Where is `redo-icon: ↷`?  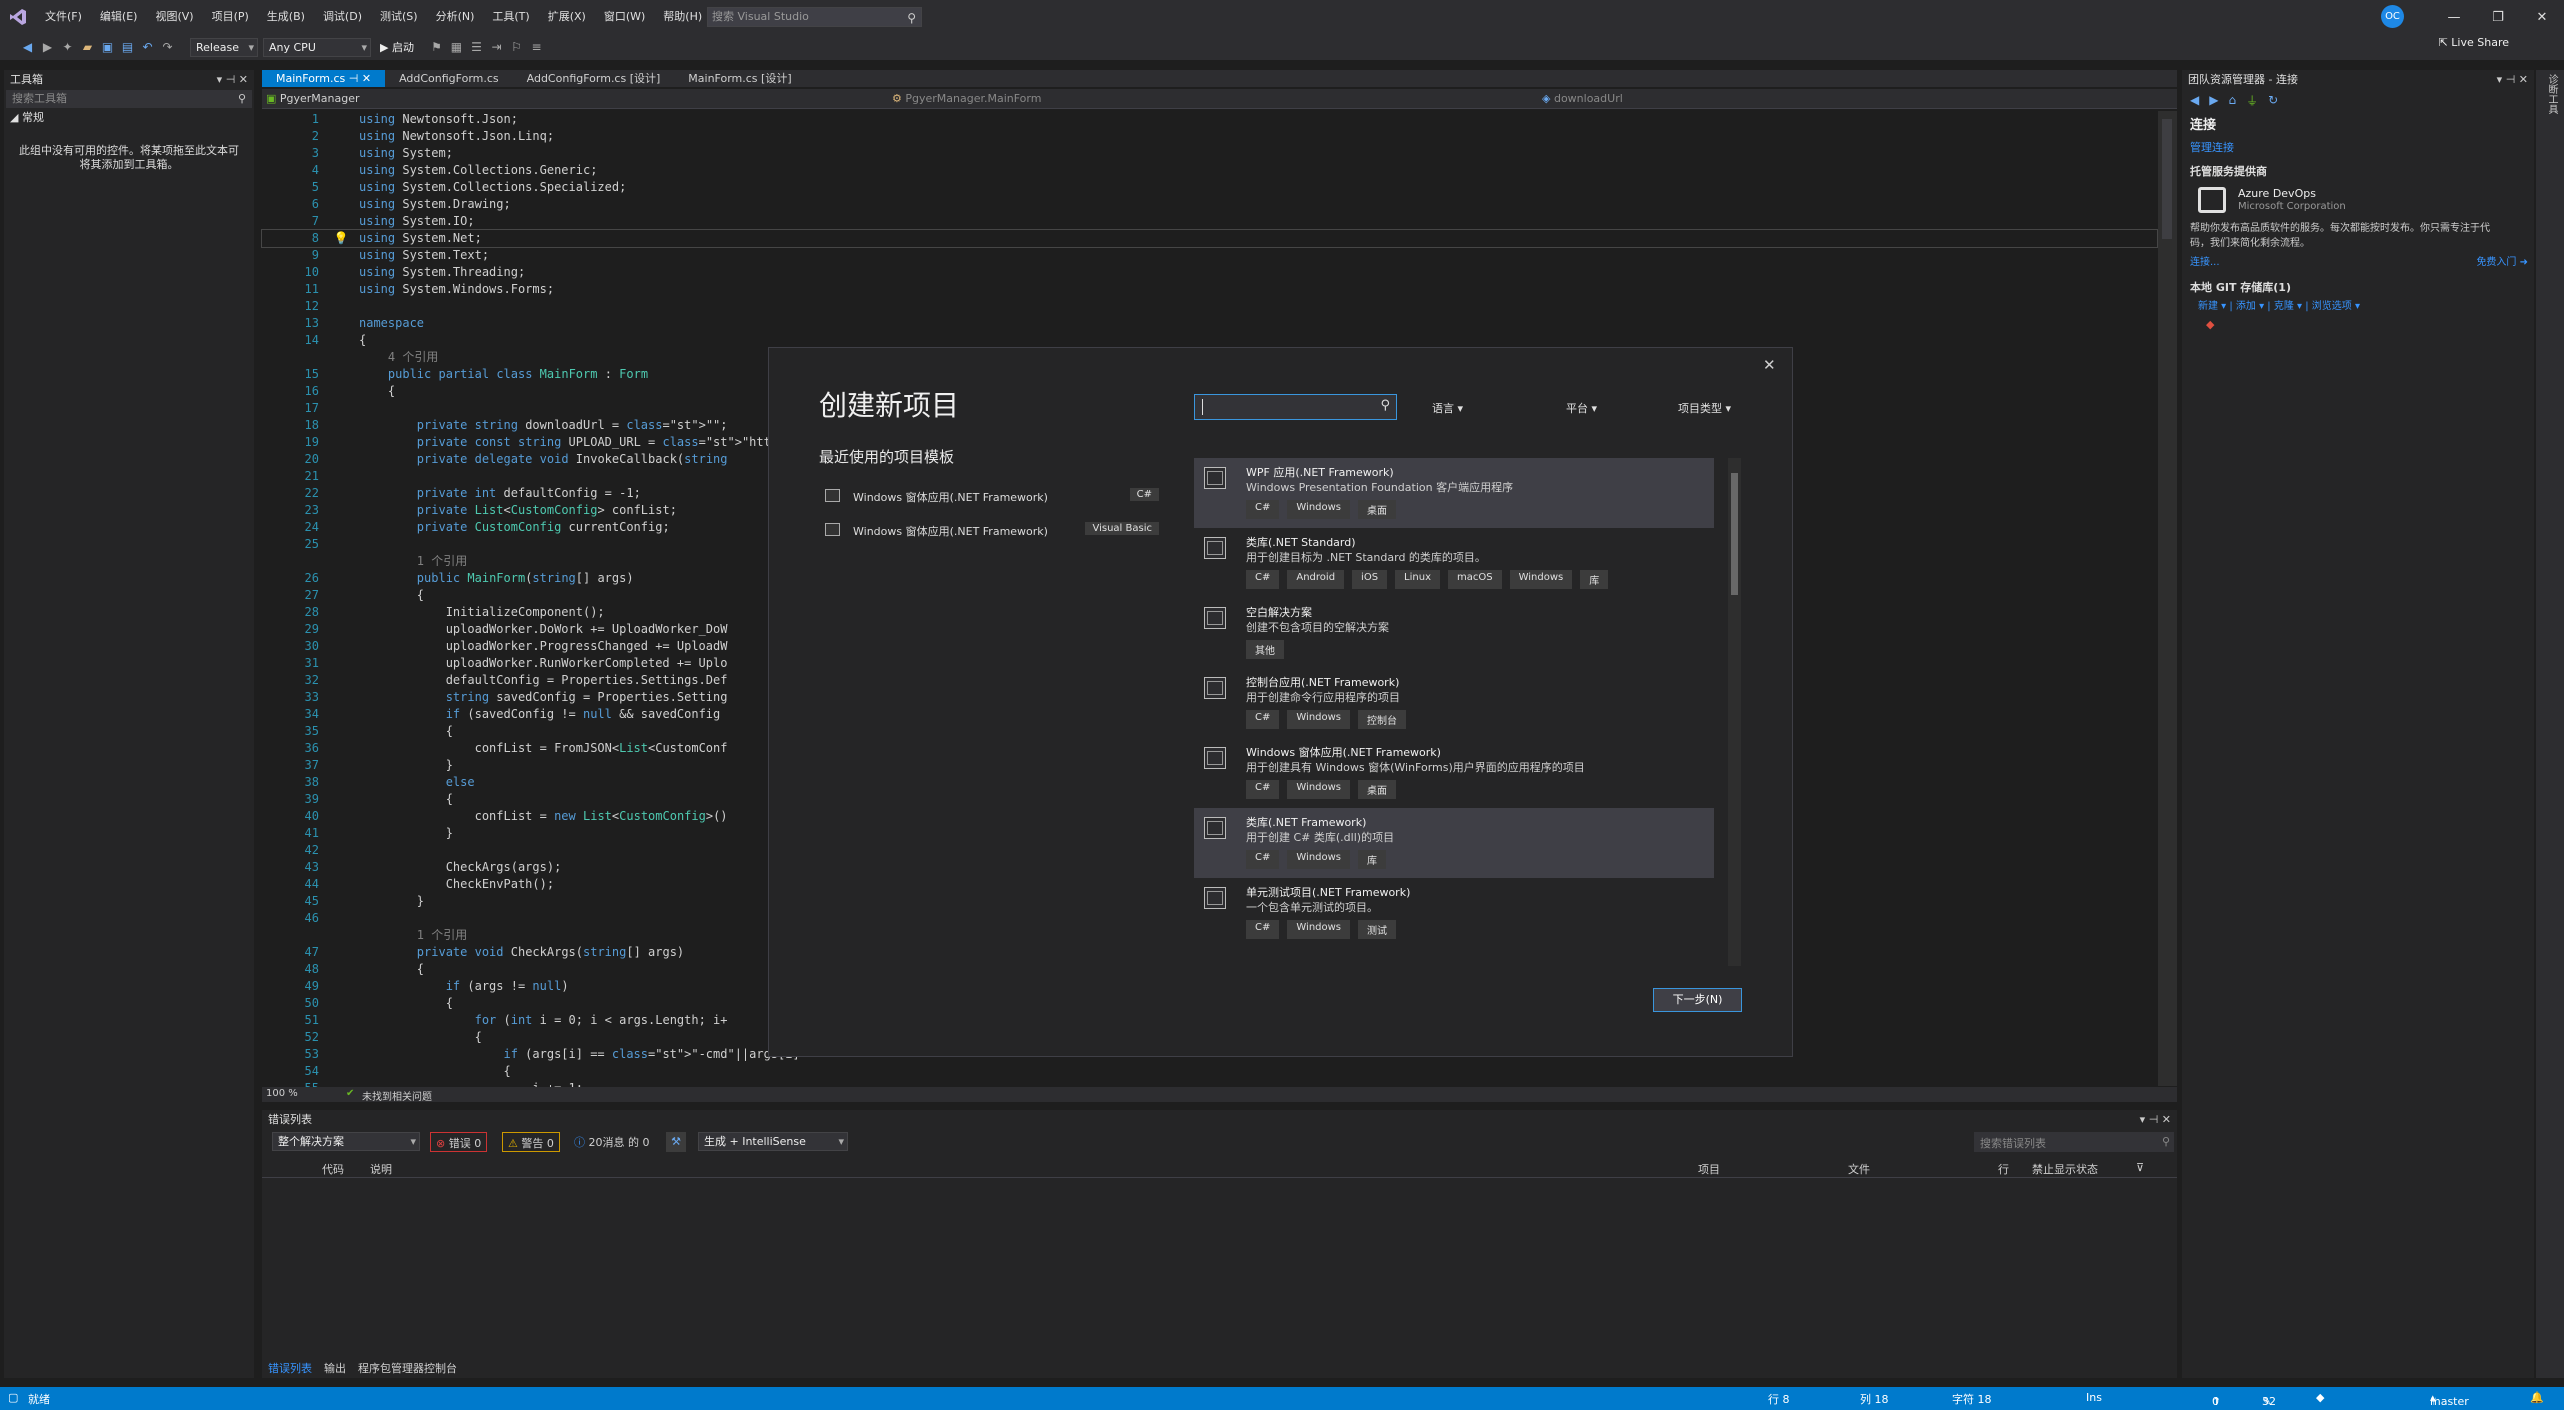 redo-icon: ↷ is located at coordinates (167, 47).